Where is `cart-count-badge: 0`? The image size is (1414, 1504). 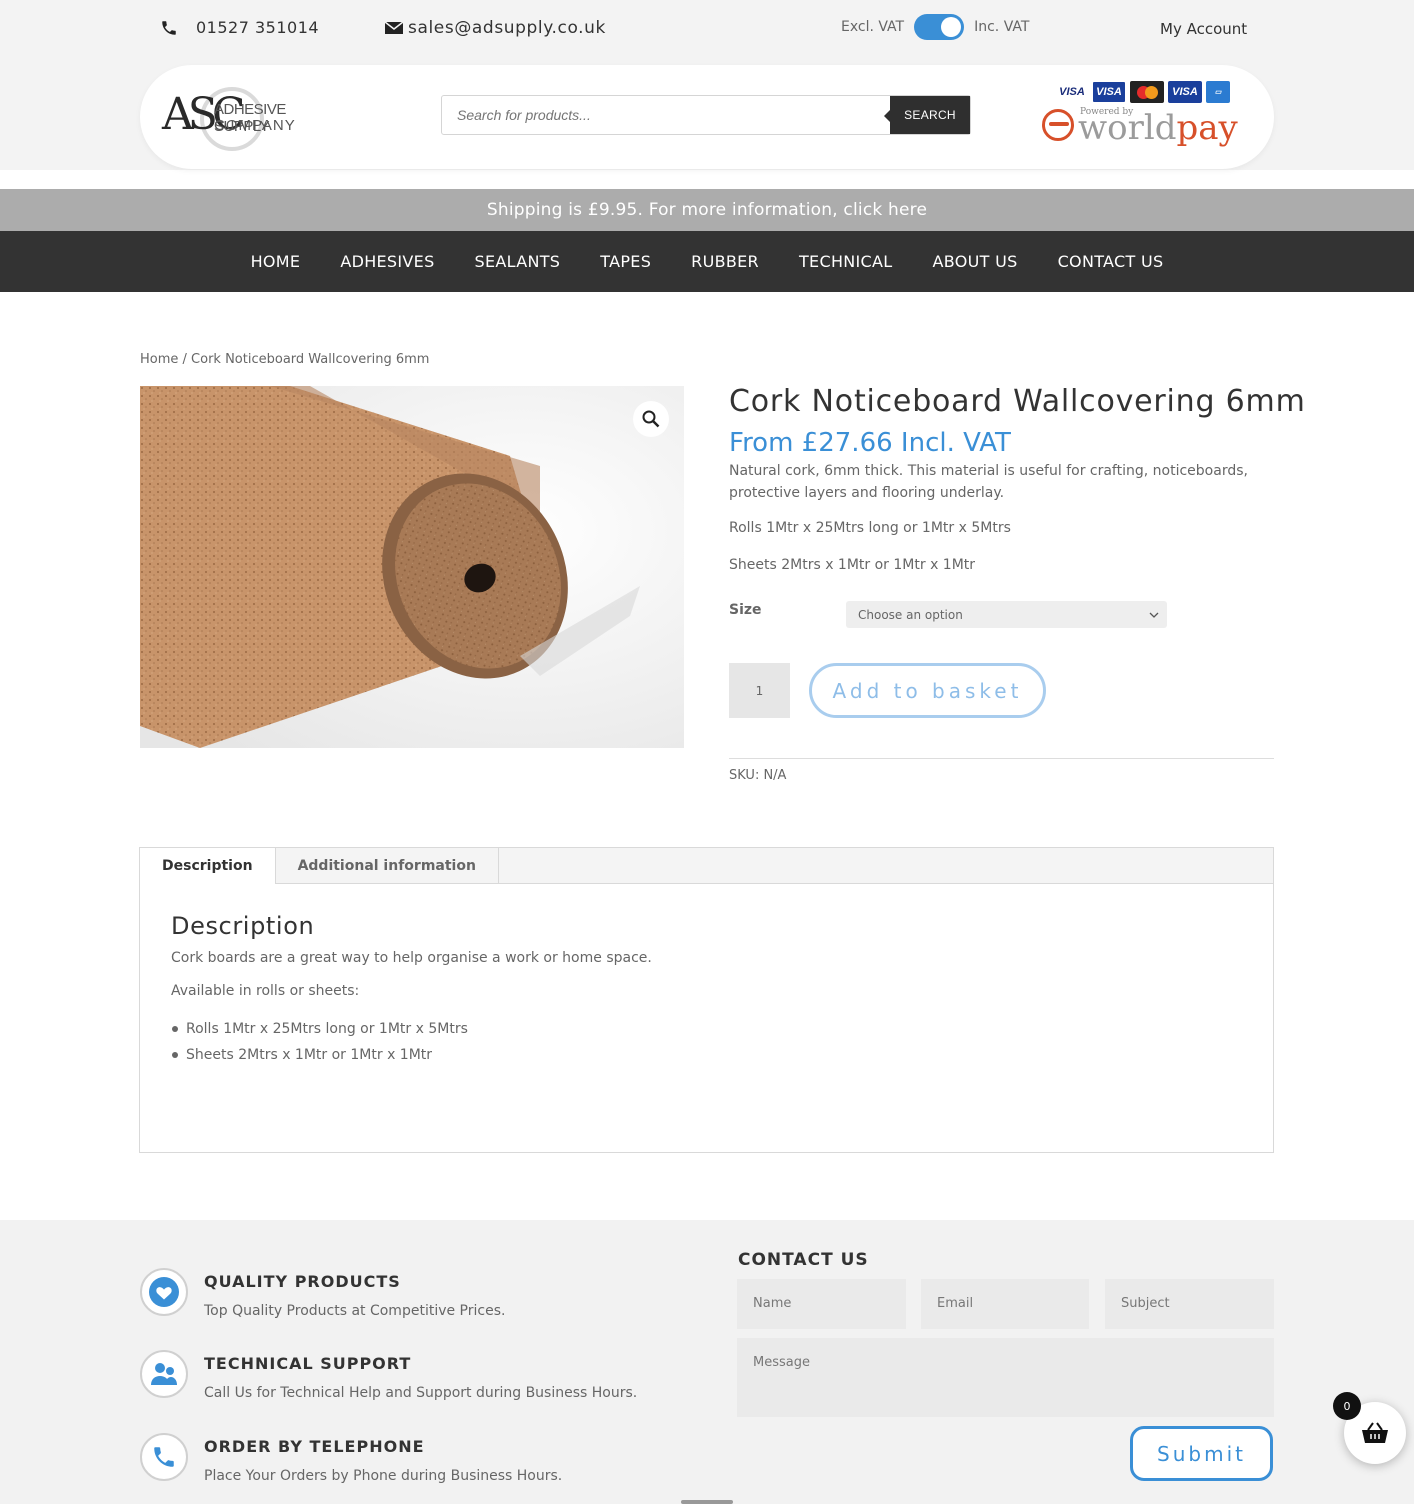
cart-count-badge: 0 is located at coordinates (1347, 1406).